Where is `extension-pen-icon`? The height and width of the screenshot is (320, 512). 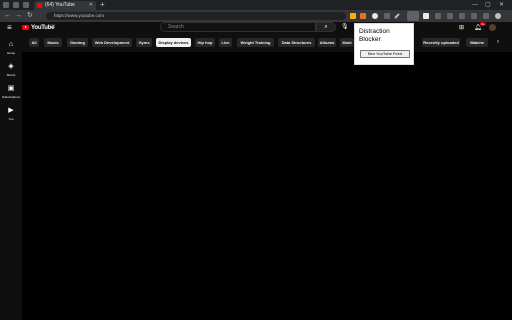
extension-pen-icon is located at coordinates (397, 16).